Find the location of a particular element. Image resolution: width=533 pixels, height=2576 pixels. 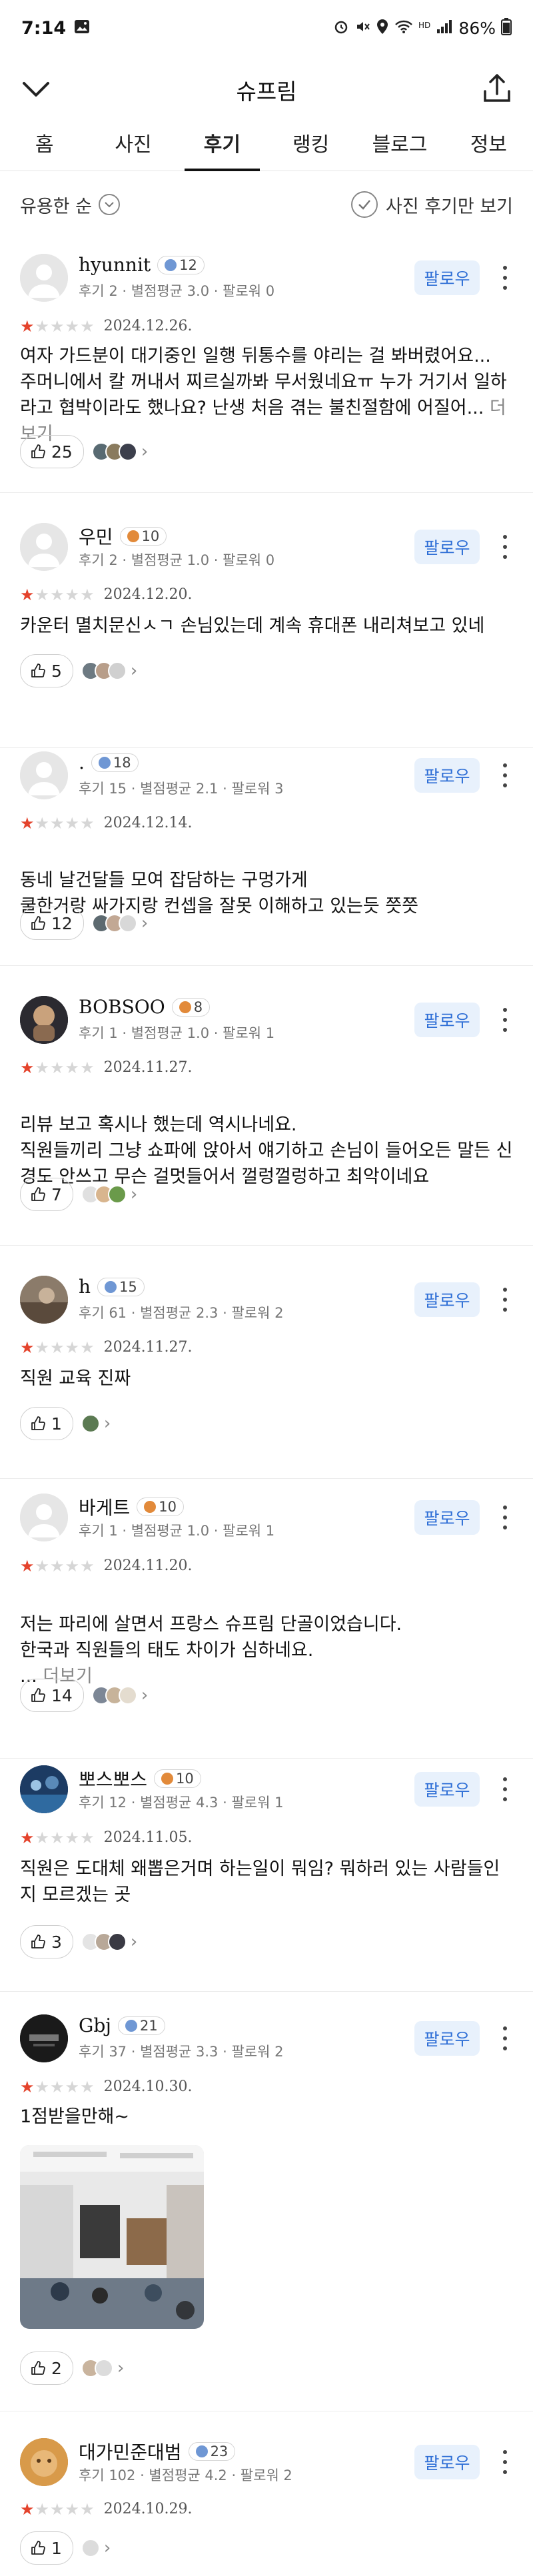

photo-only-toggle: 사진 후기만 보기 is located at coordinates (431, 205).